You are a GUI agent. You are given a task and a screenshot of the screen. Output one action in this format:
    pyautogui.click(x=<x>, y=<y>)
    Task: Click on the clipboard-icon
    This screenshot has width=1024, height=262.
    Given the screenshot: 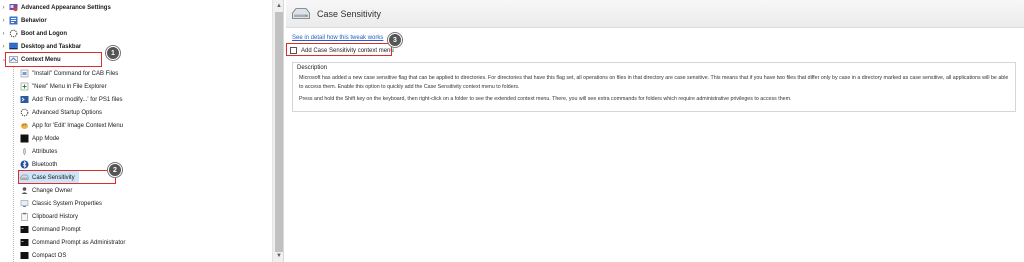 What is the action you would take?
    pyautogui.click(x=24, y=216)
    